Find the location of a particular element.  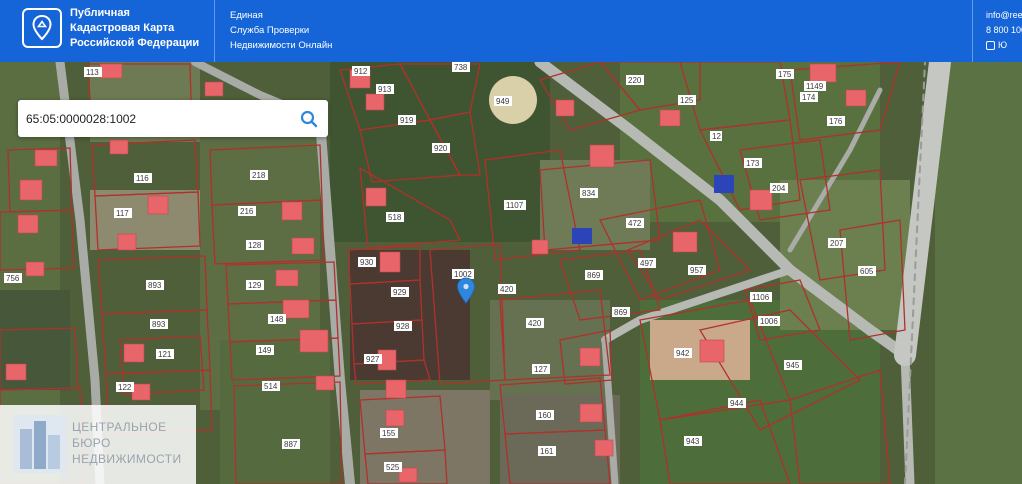

search-bar is located at coordinates (173, 118).